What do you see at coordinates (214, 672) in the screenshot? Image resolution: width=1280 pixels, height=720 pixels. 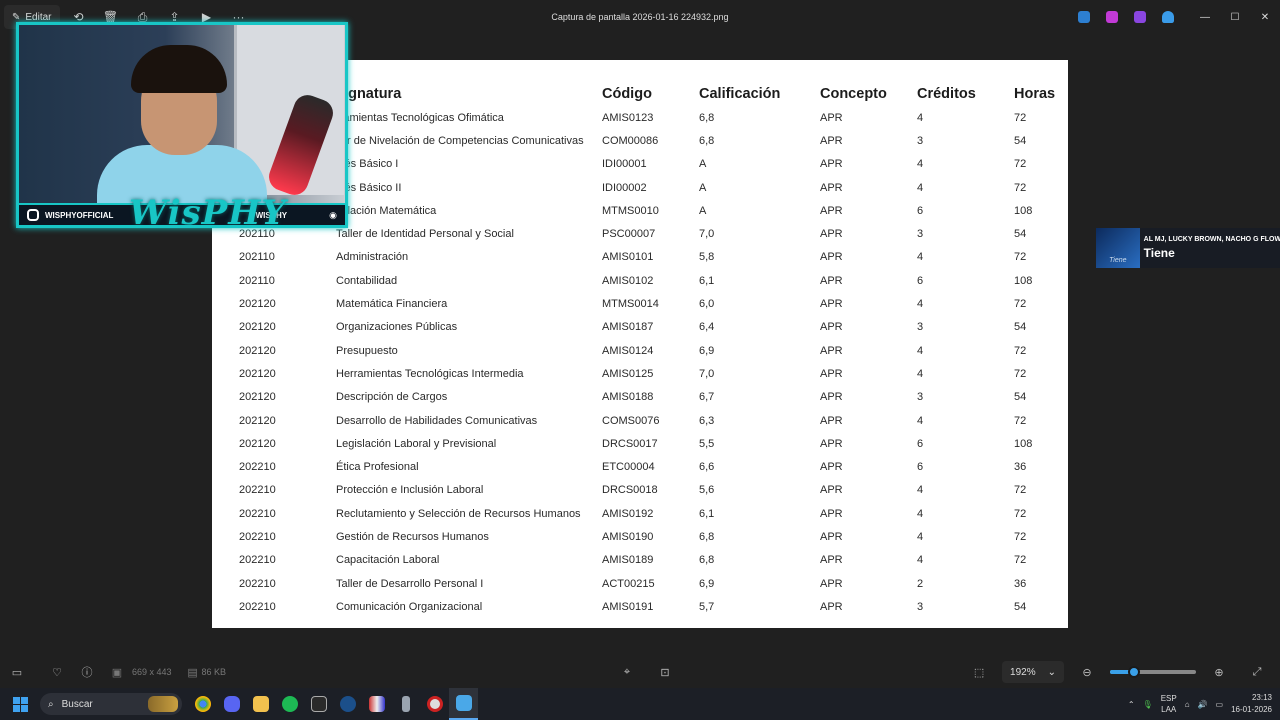 I see `file-size: 86 KB` at bounding box center [214, 672].